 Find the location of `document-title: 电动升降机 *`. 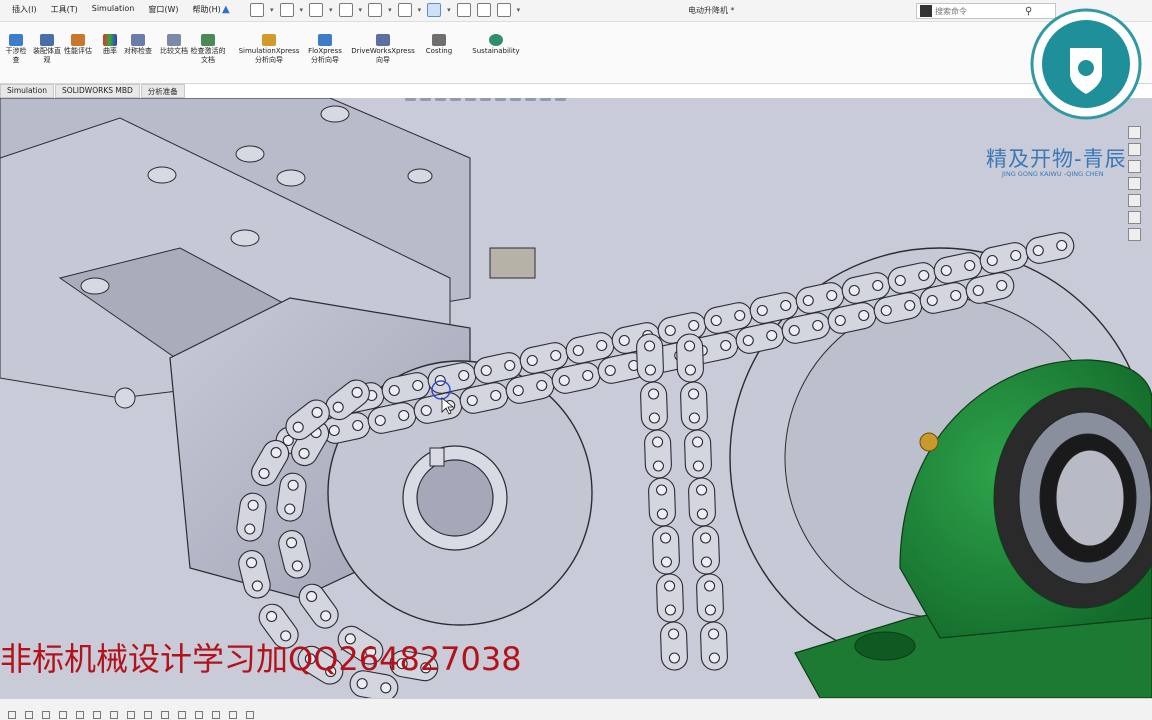

document-title: 电动升降机 * is located at coordinates (711, 10).